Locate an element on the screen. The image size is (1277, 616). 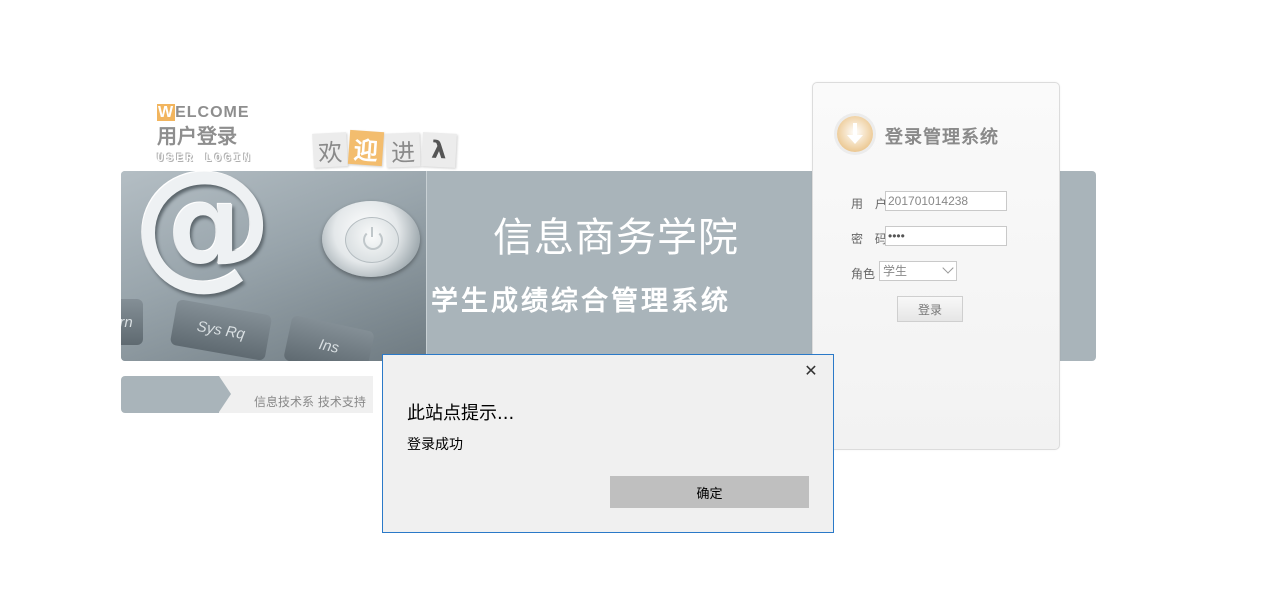
dialog-message: 登录成功 is located at coordinates (435, 445).